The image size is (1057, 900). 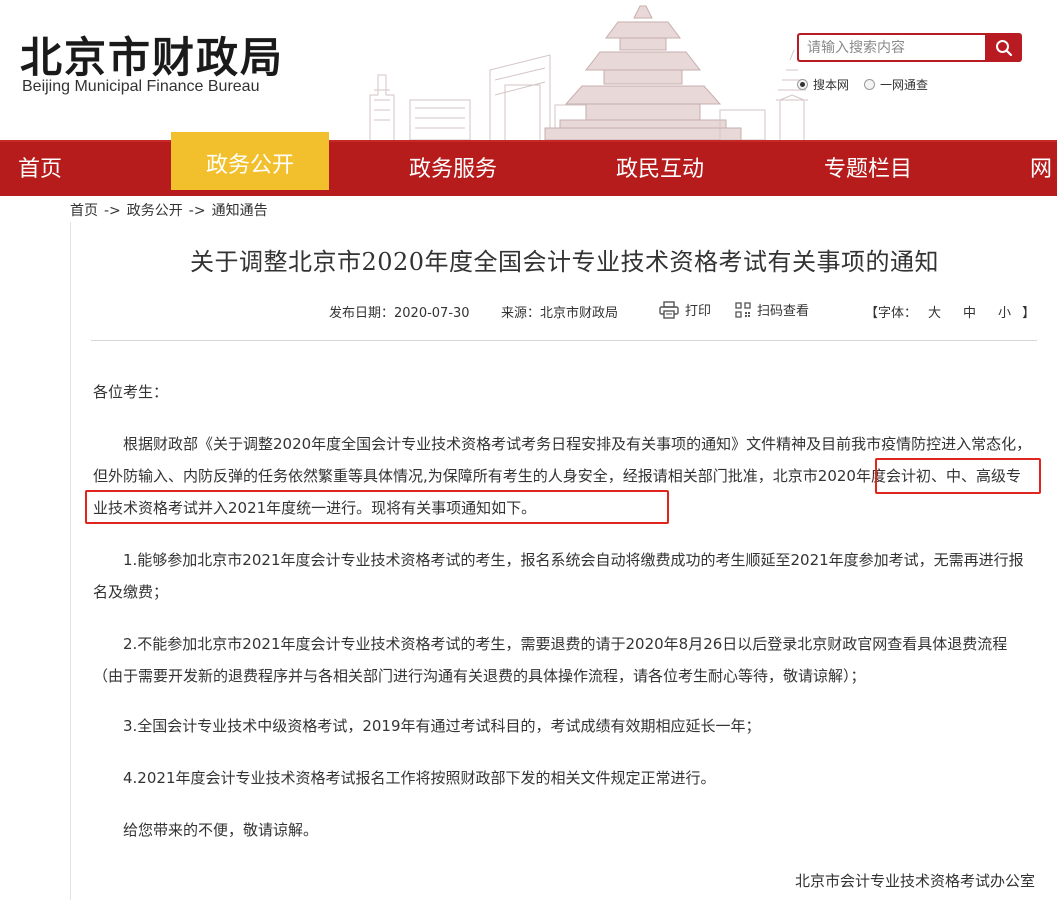 What do you see at coordinates (240, 211) in the screenshot?
I see `breadcrumb-notices: 通知通告` at bounding box center [240, 211].